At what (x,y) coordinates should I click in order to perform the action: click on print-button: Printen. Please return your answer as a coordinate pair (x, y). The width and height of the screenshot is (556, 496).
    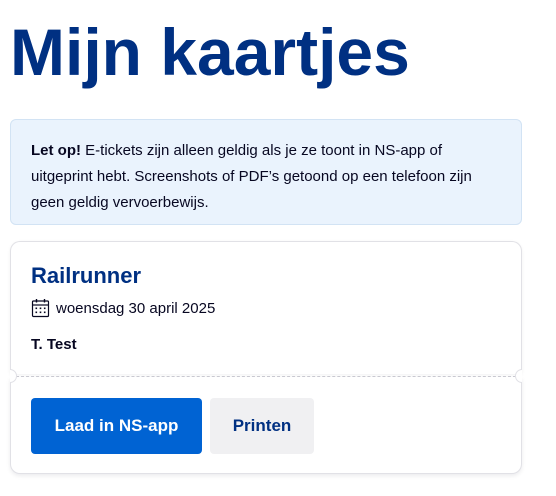
    Looking at the image, I should click on (262, 426).